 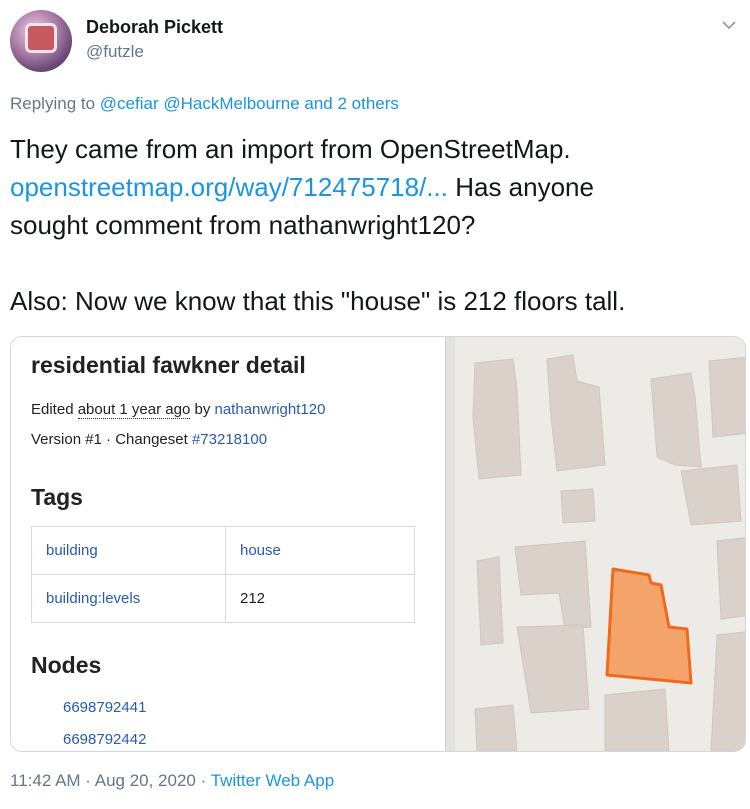 What do you see at coordinates (243, 225) in the screenshot?
I see `tweet-text-line: sought comment from nathanwright120?` at bounding box center [243, 225].